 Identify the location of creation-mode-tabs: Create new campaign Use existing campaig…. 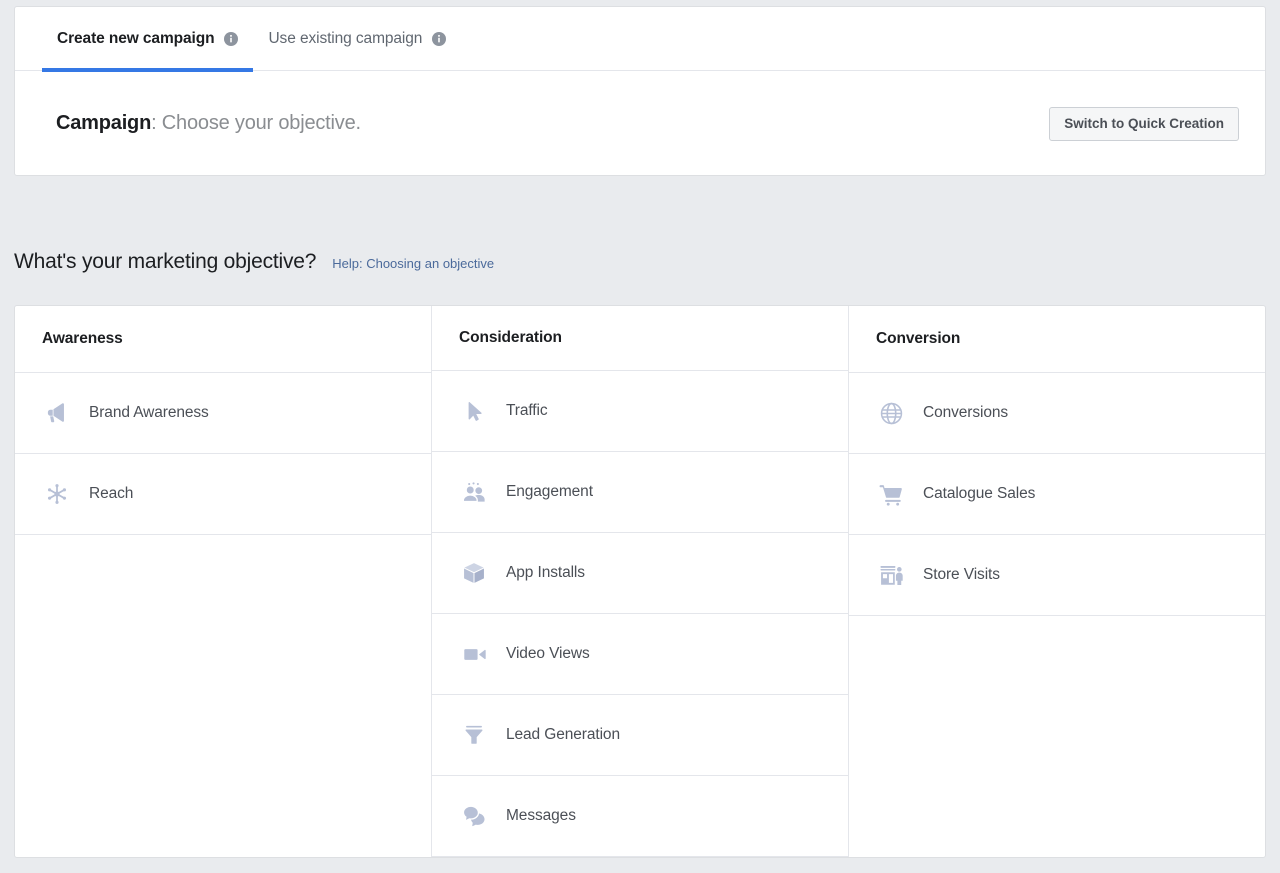
(640, 39).